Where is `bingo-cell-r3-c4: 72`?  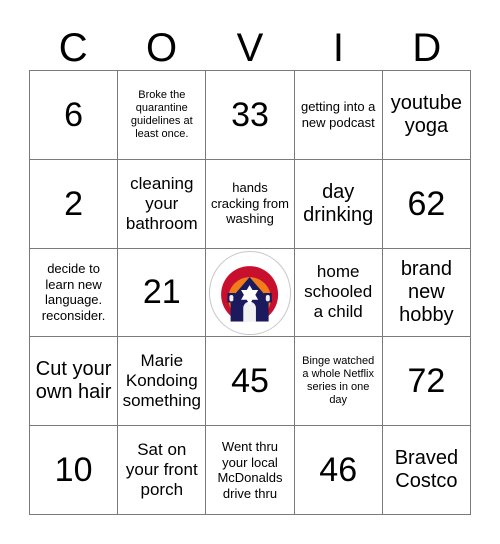 bingo-cell-r3-c4: 72 is located at coordinates (426, 382).